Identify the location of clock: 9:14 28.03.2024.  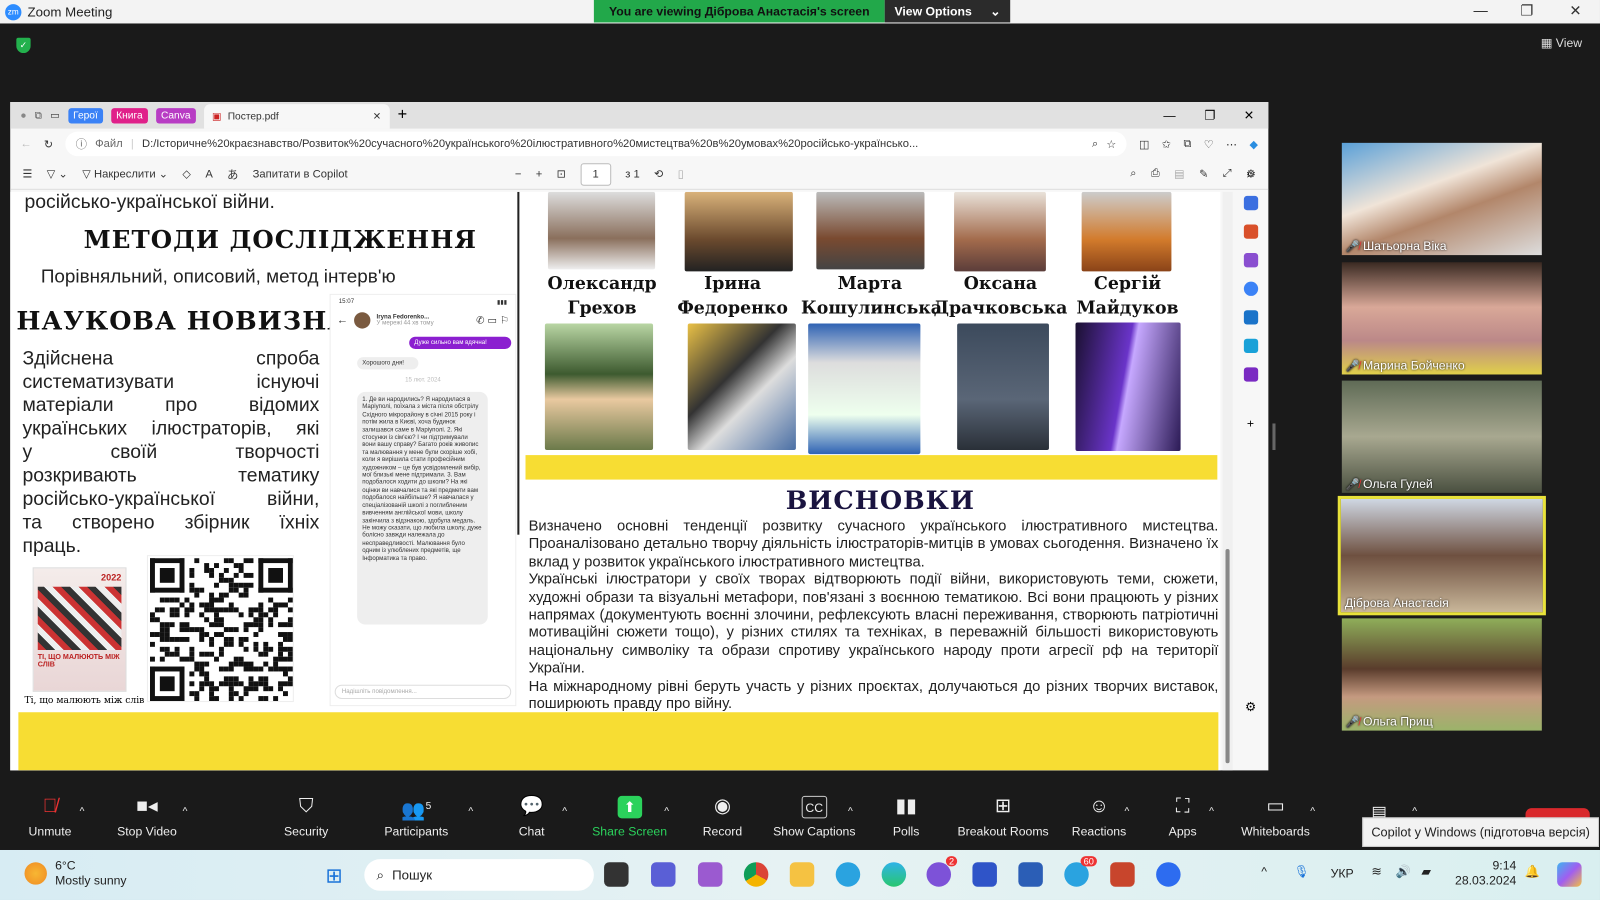
(1481, 873).